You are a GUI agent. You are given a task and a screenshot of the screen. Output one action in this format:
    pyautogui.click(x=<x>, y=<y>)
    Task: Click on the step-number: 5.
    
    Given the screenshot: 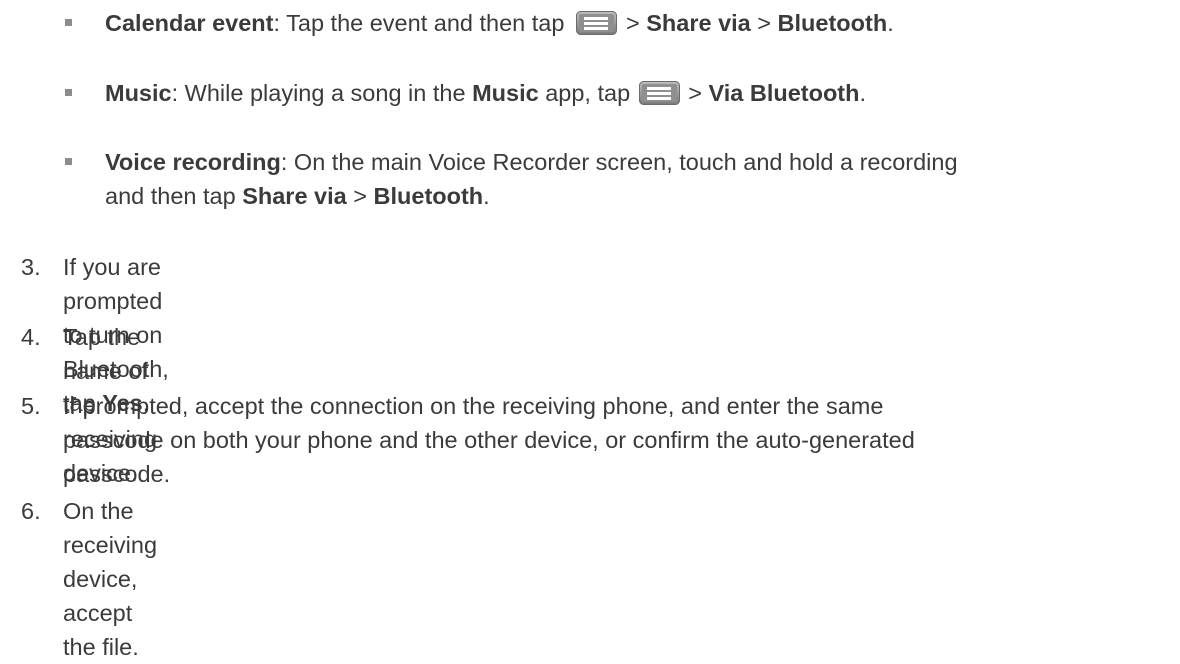 What is the action you would take?
    pyautogui.click(x=31, y=406)
    